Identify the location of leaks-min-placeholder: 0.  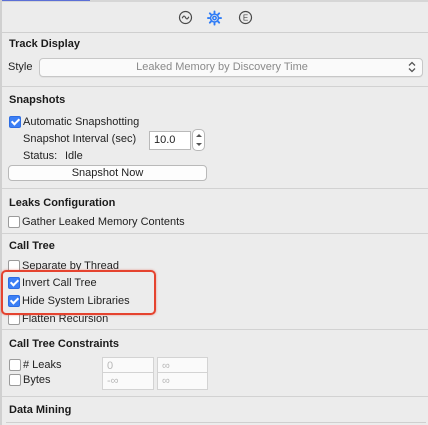
(110, 366).